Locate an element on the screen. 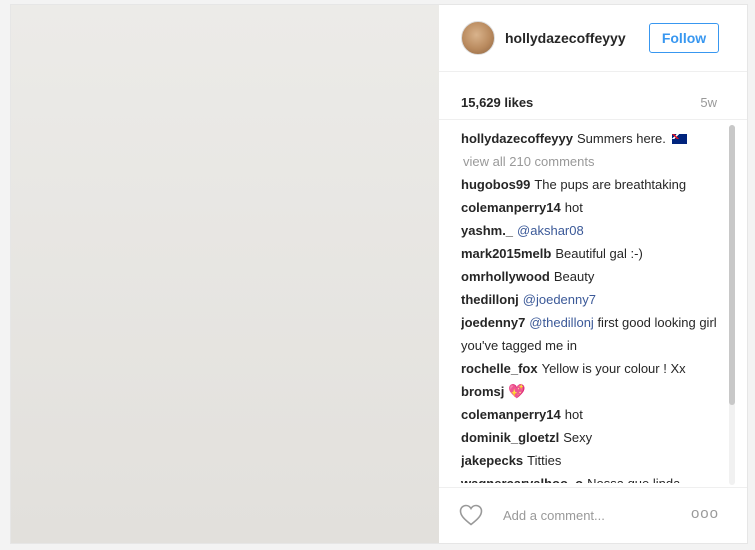 The width and height of the screenshot is (755, 550). comment-text: Beauty is located at coordinates (574, 276).